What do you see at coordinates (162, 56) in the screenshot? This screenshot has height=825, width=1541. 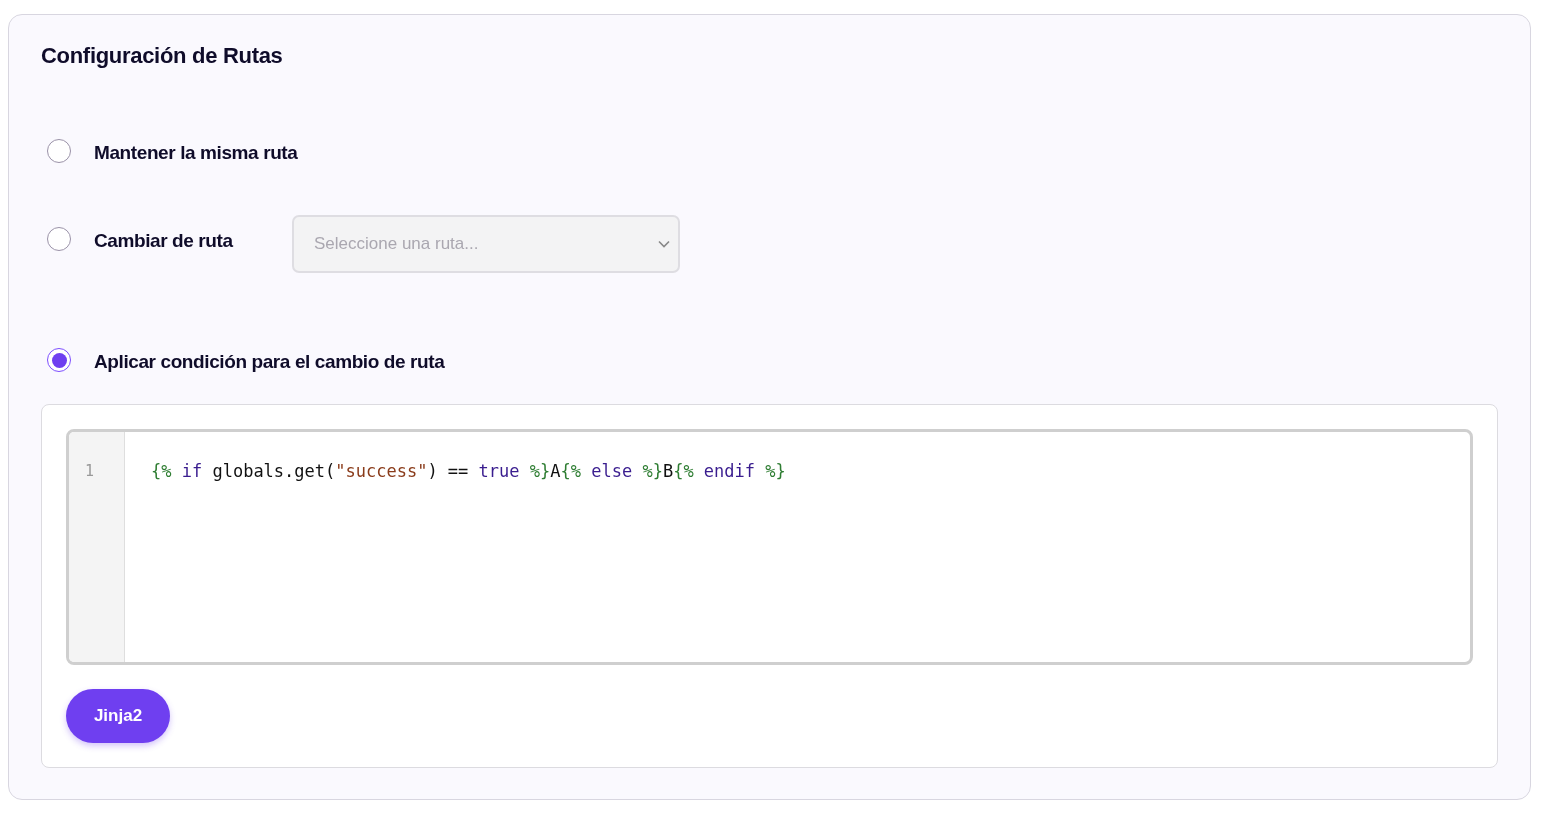 I see `section-title: Configuración de Rutas` at bounding box center [162, 56].